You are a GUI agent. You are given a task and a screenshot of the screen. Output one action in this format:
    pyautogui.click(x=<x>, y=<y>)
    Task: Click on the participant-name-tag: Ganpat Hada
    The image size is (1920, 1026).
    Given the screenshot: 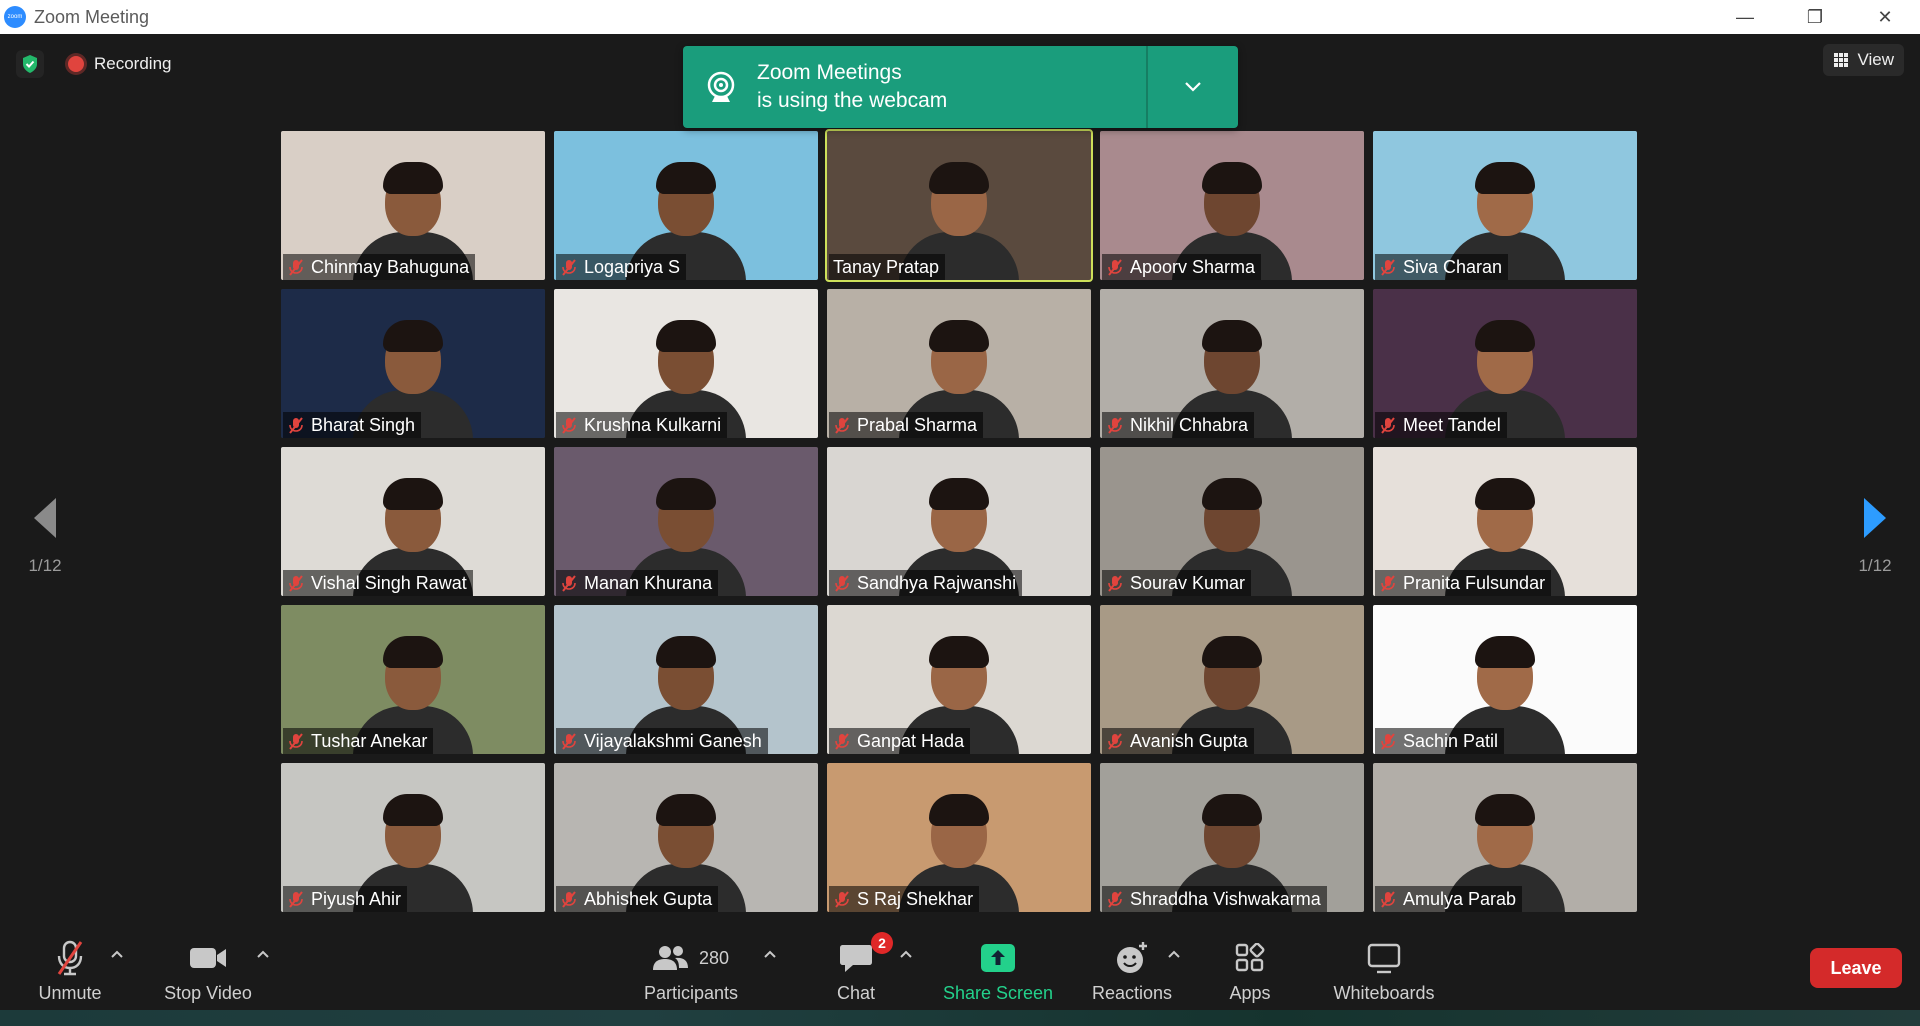 What is the action you would take?
    pyautogui.click(x=900, y=741)
    